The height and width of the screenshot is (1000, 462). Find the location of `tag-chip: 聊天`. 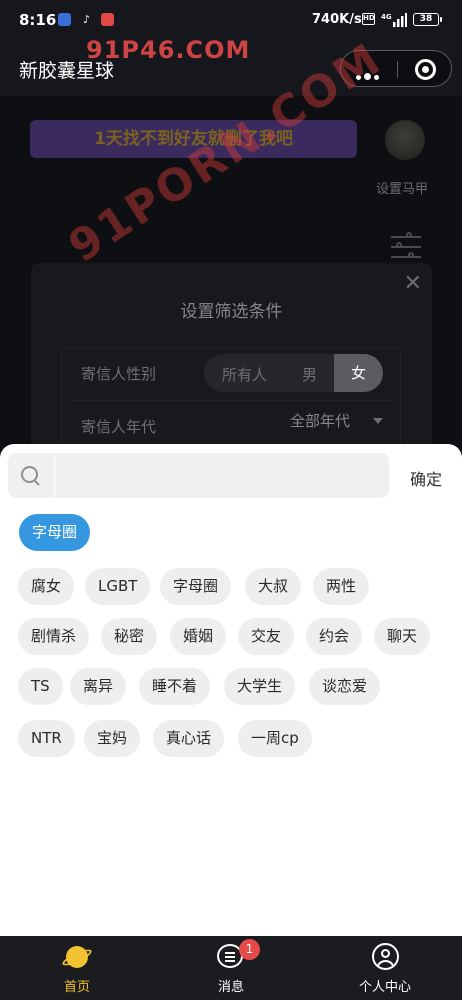

tag-chip: 聊天 is located at coordinates (402, 636).